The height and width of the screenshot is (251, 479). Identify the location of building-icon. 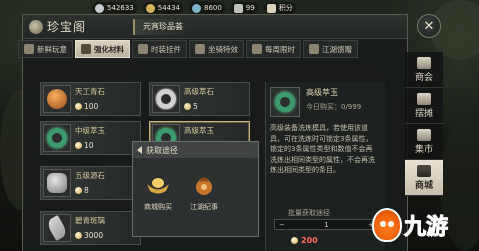
(424, 62).